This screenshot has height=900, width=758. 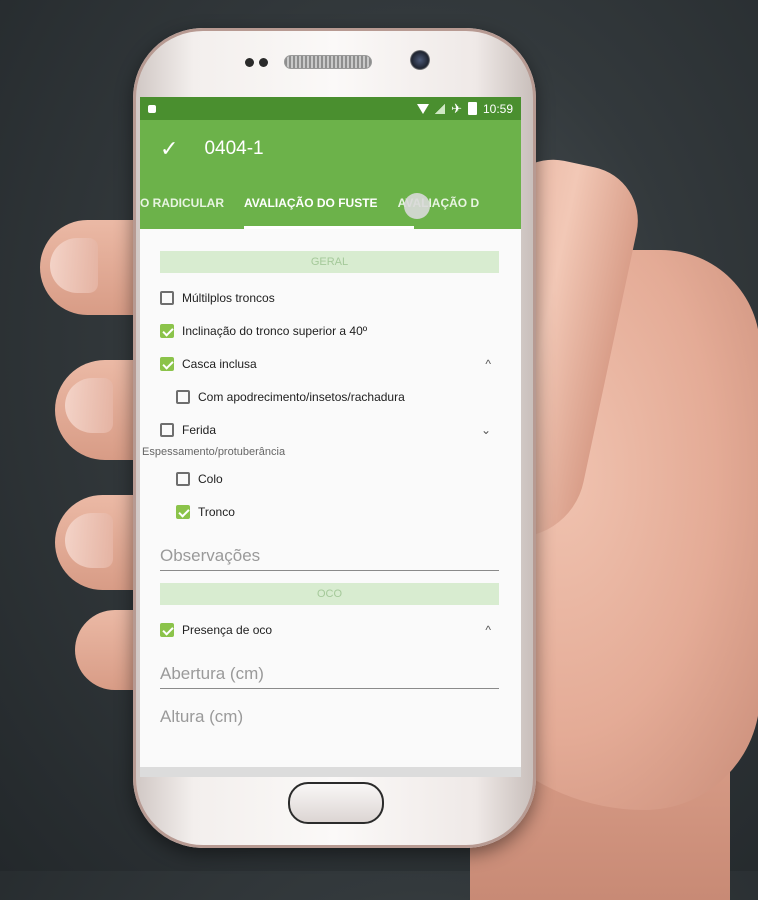 I want to click on checkbox-label: Tronco, so click(x=216, y=511).